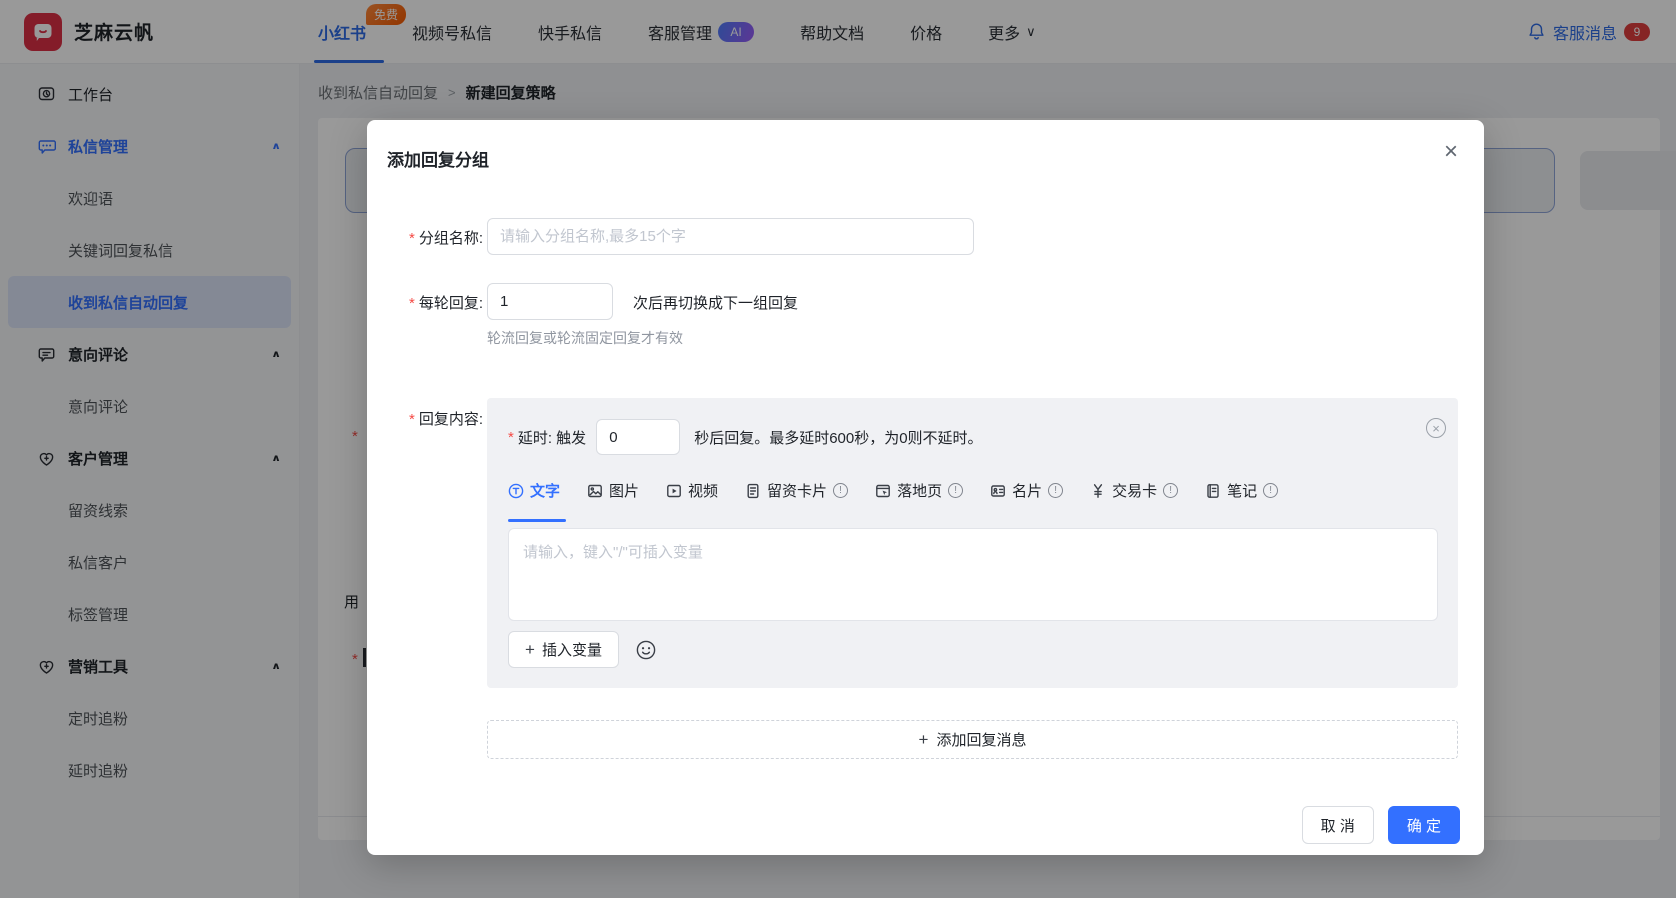 This screenshot has width=1676, height=898. What do you see at coordinates (1337, 825) in the screenshot?
I see `cancel-button: 取 消` at bounding box center [1337, 825].